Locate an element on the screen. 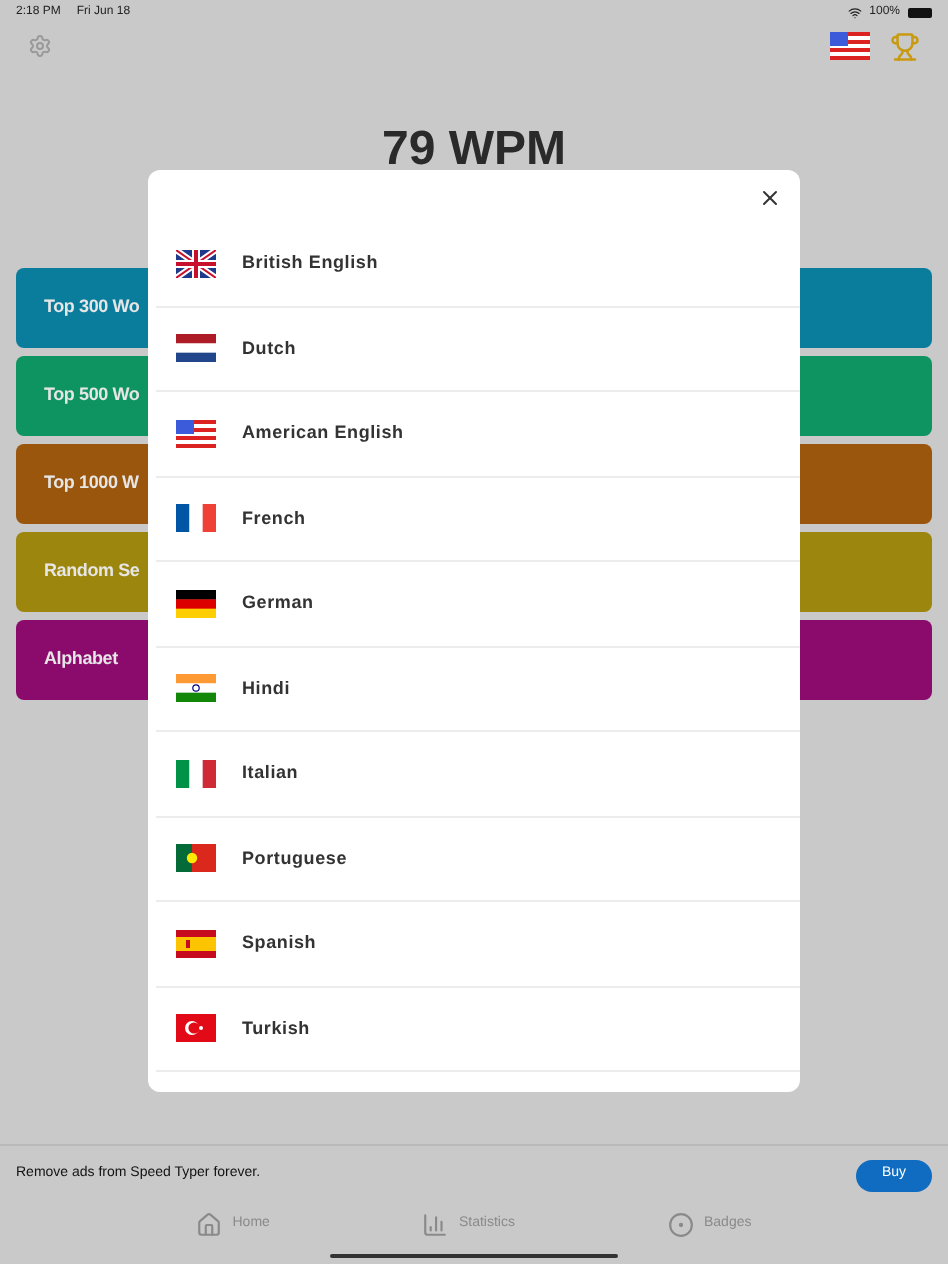 The width and height of the screenshot is (948, 1264). category-label: Top 300 Wo is located at coordinates (92, 307).